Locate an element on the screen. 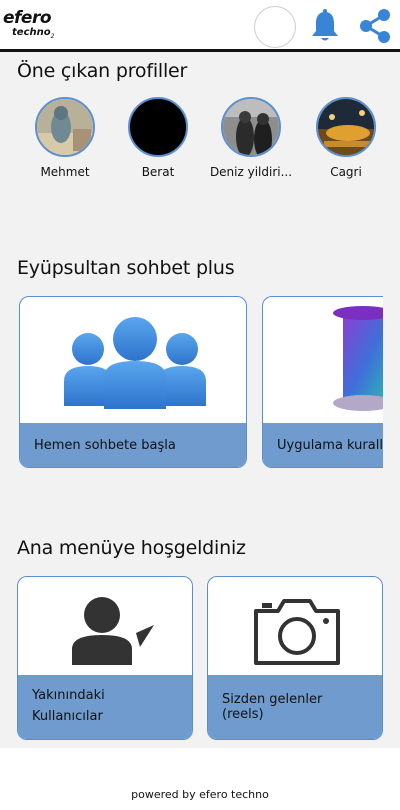 The width and height of the screenshot is (400, 810). start-chat-label: Hemen sohbete başla is located at coordinates (133, 445).